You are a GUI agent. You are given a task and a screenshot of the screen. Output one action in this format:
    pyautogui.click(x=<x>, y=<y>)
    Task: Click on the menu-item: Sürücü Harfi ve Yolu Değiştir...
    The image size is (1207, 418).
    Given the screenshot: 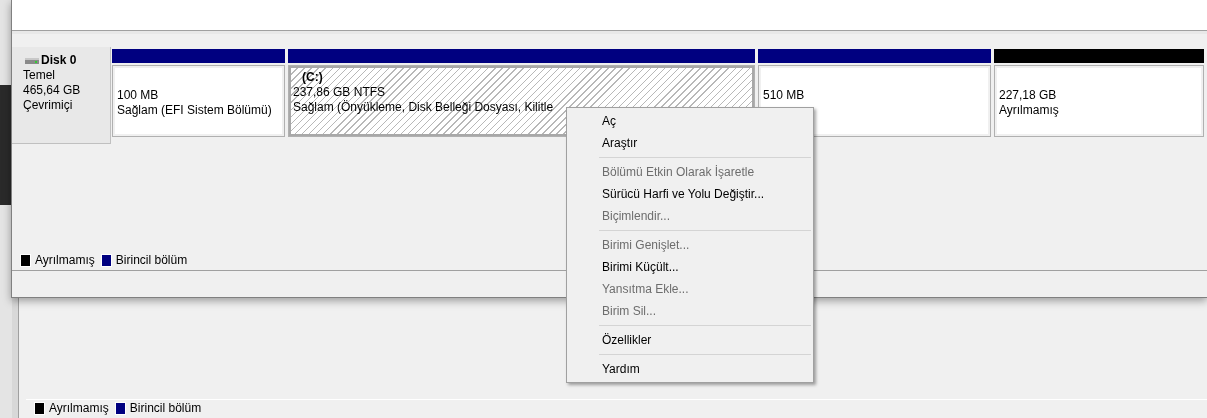 What is the action you would take?
    pyautogui.click(x=690, y=194)
    